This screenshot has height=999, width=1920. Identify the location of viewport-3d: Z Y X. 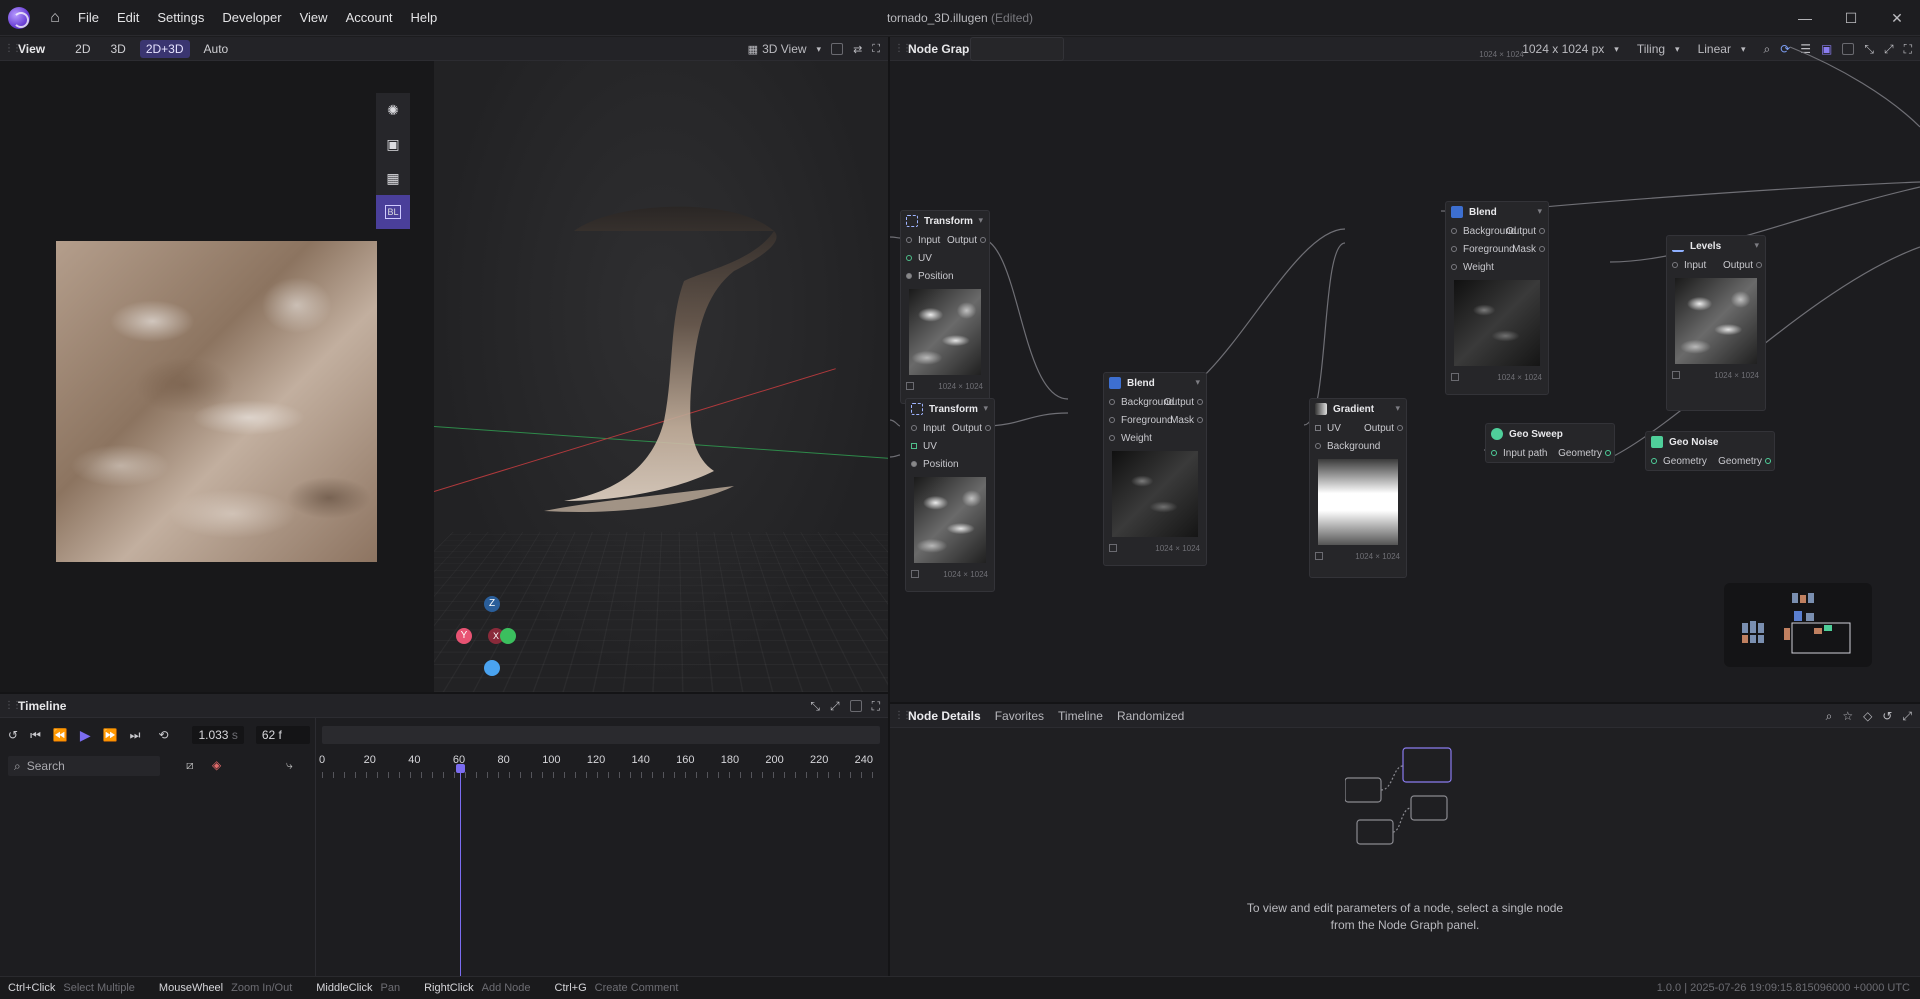
(661, 376).